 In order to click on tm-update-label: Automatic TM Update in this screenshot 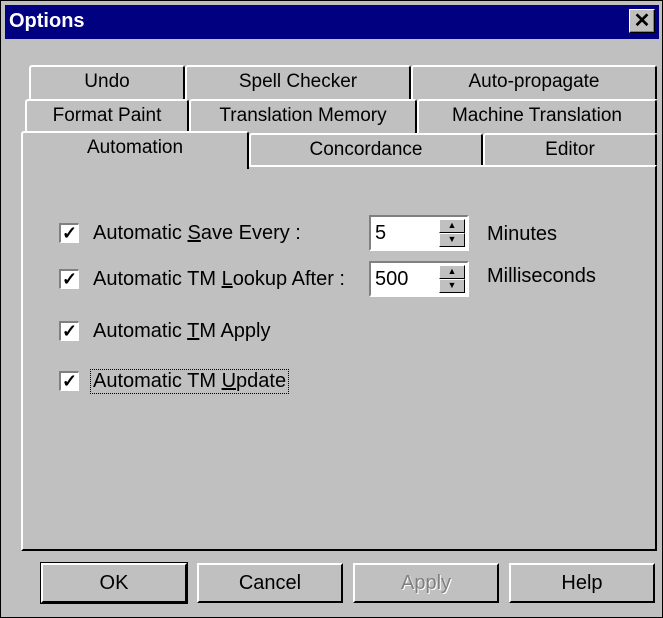, I will do `click(189, 381)`.